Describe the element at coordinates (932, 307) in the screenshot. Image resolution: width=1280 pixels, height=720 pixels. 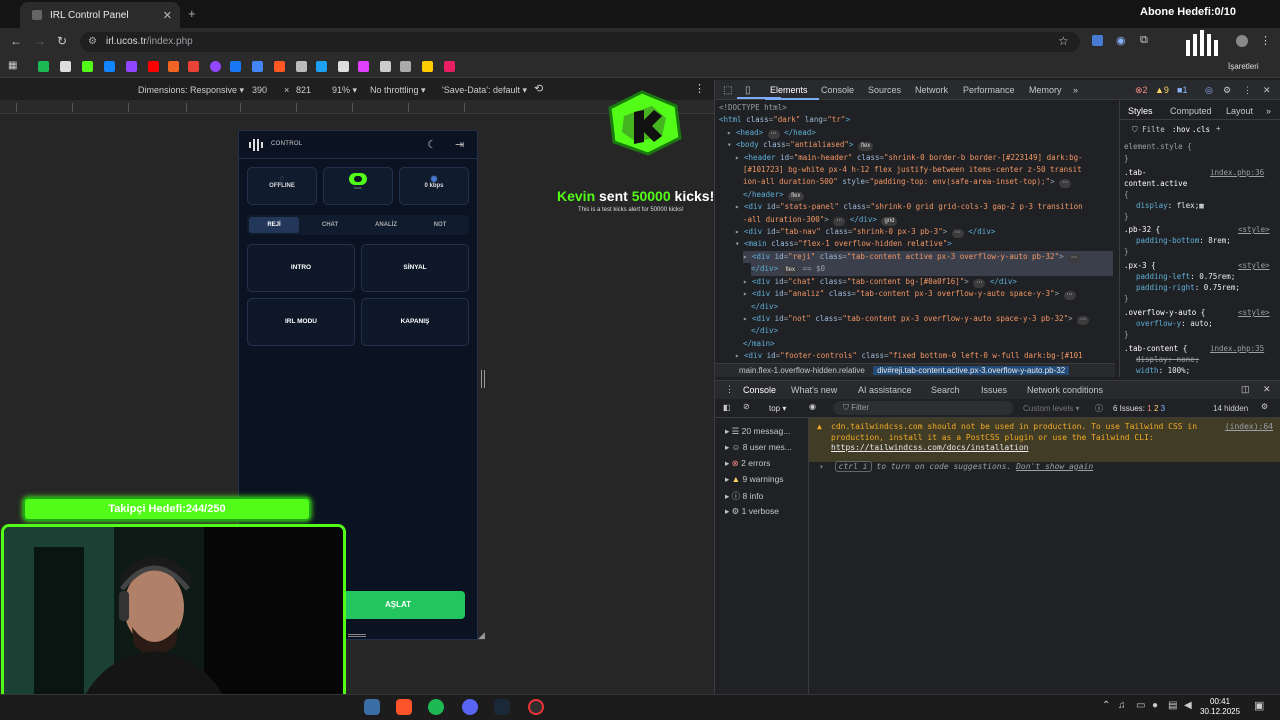
I see `dom-line: </div>` at that location.